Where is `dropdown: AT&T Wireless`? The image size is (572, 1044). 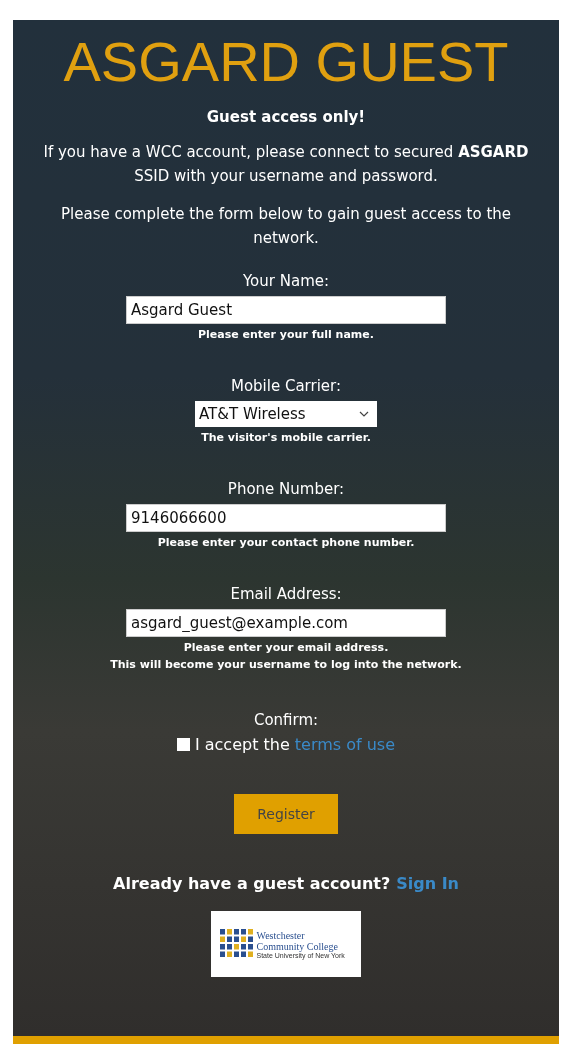 dropdown: AT&T Wireless is located at coordinates (286, 414).